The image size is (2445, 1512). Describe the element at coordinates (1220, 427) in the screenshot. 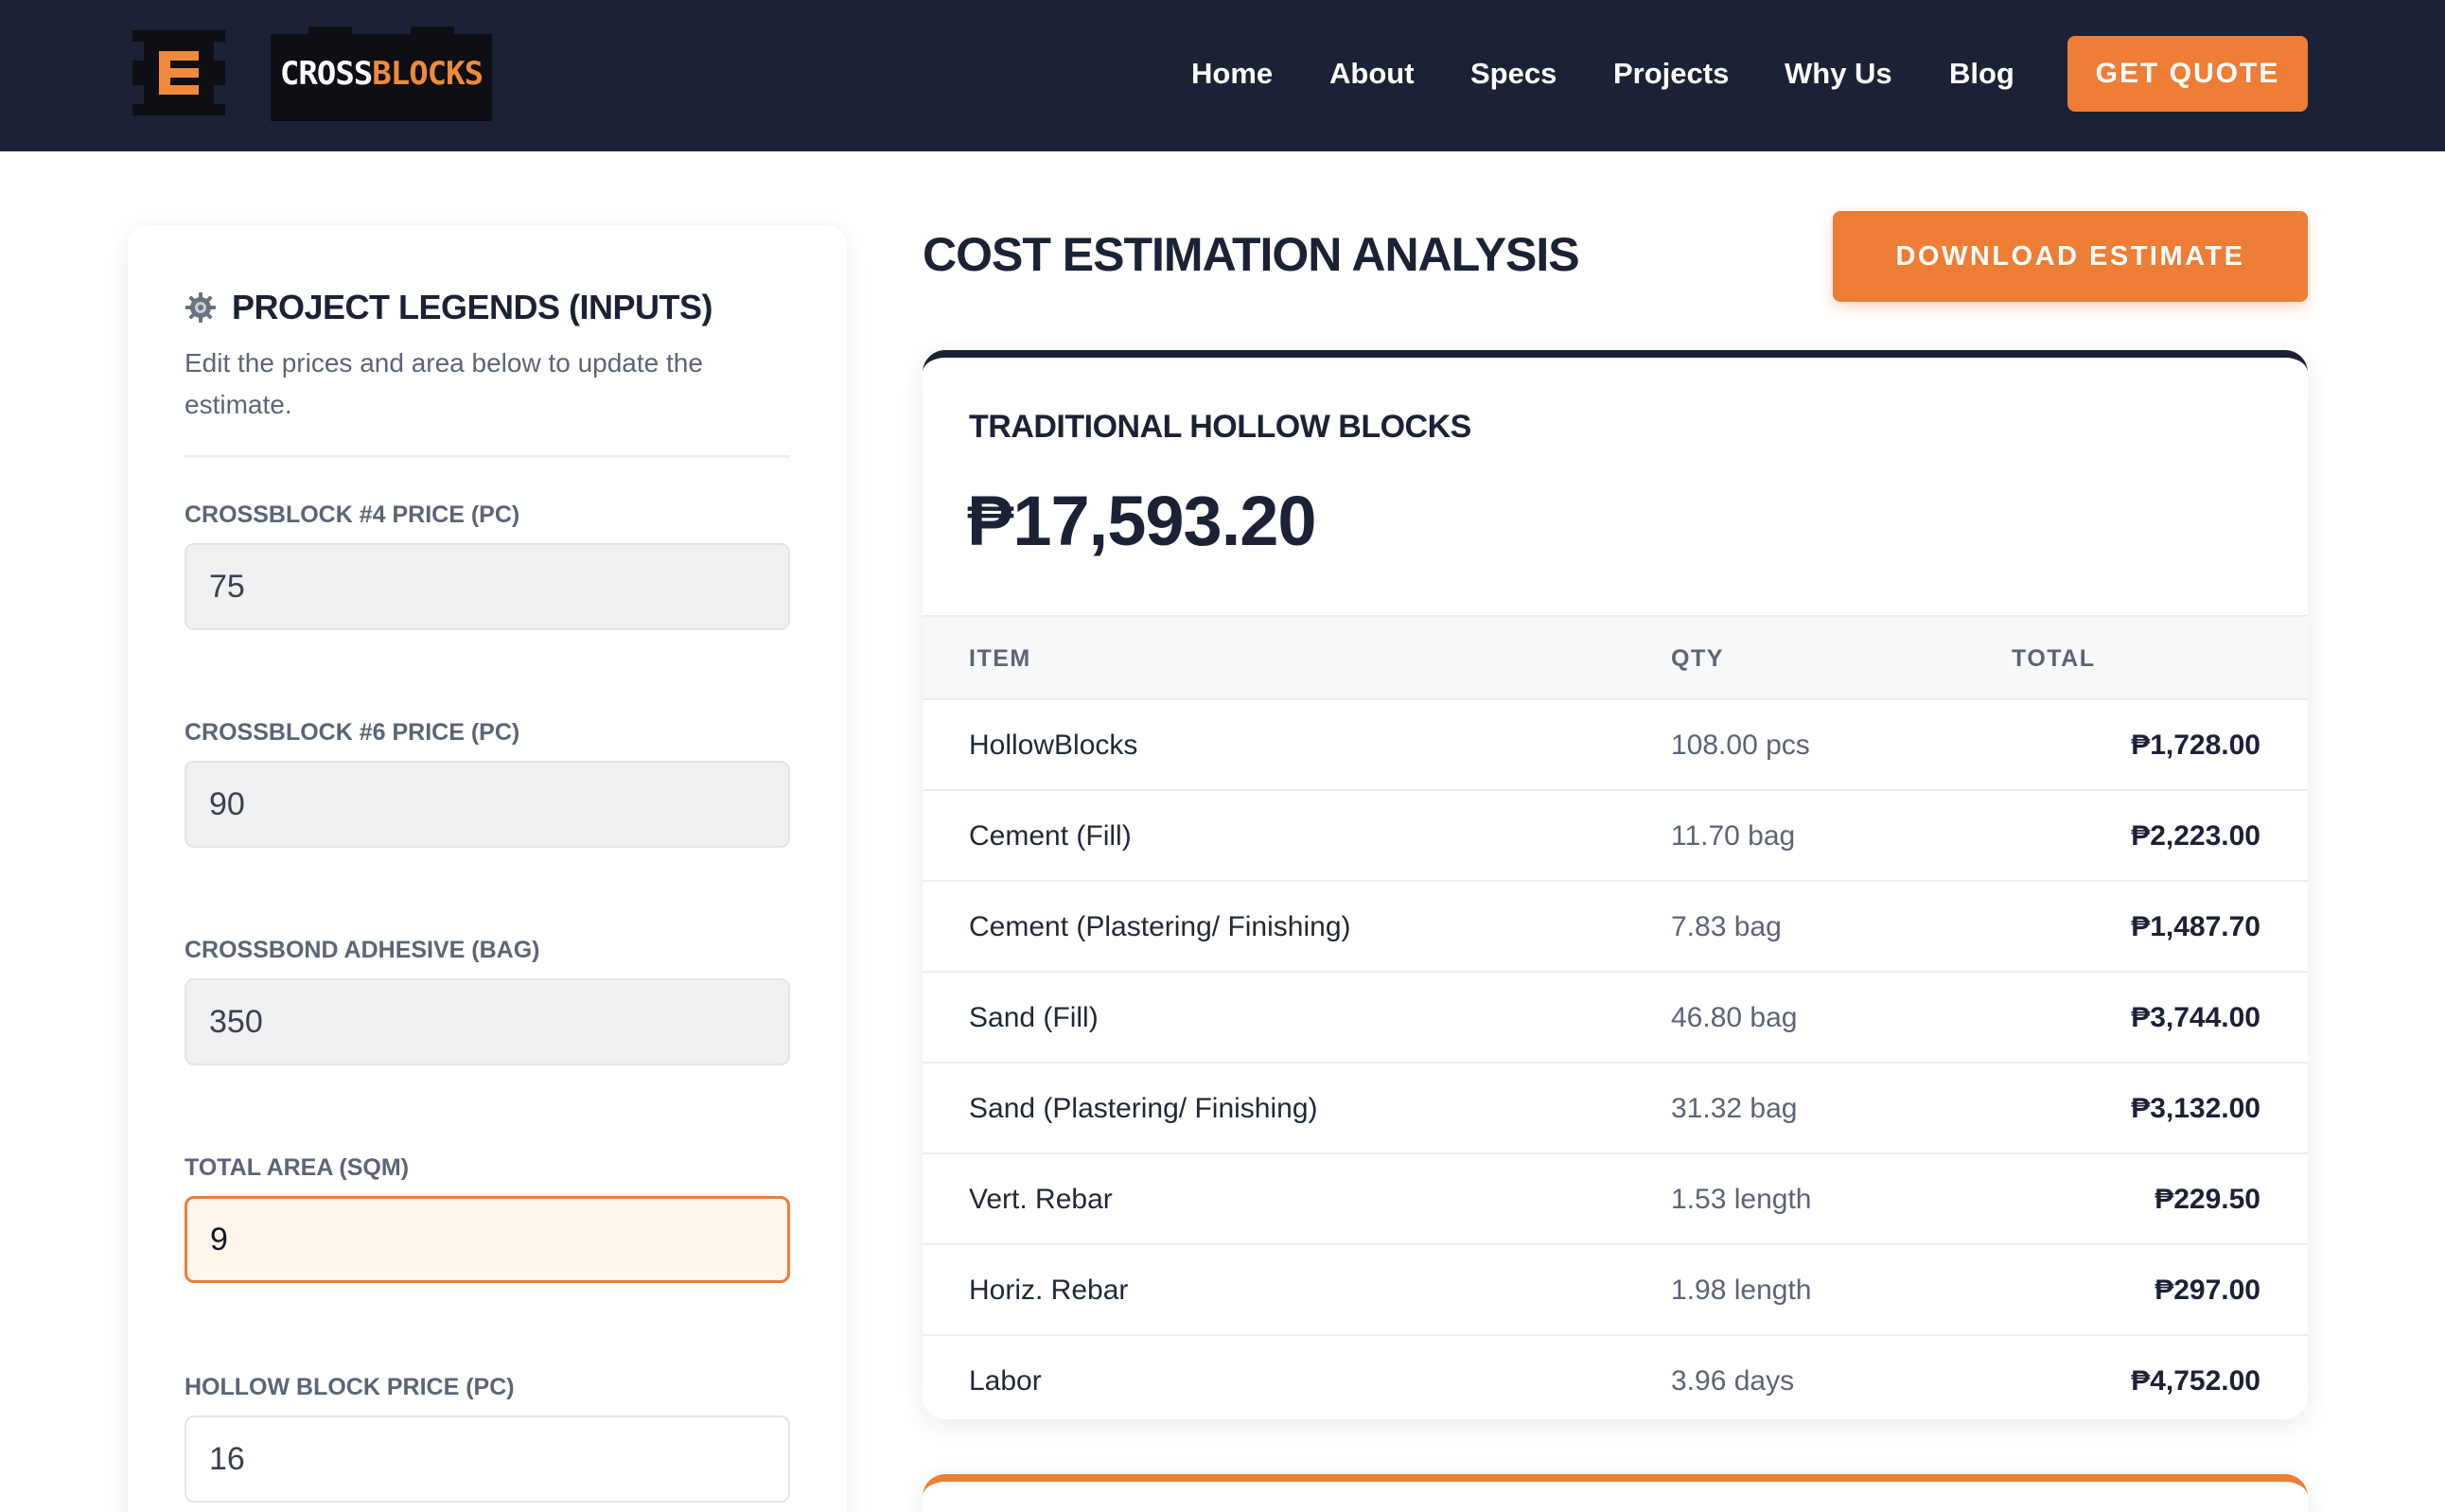

I see `card-title: TRADITIONAL HOLLOW BLOCKS` at that location.